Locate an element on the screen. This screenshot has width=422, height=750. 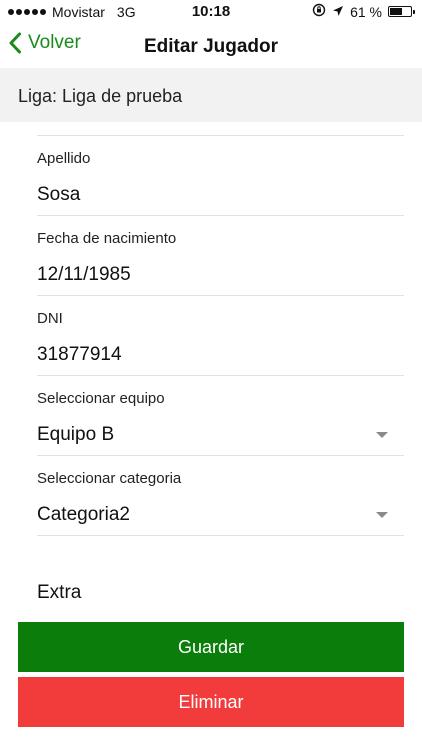
category-select-value: Categoria2 is located at coordinates (83, 515).